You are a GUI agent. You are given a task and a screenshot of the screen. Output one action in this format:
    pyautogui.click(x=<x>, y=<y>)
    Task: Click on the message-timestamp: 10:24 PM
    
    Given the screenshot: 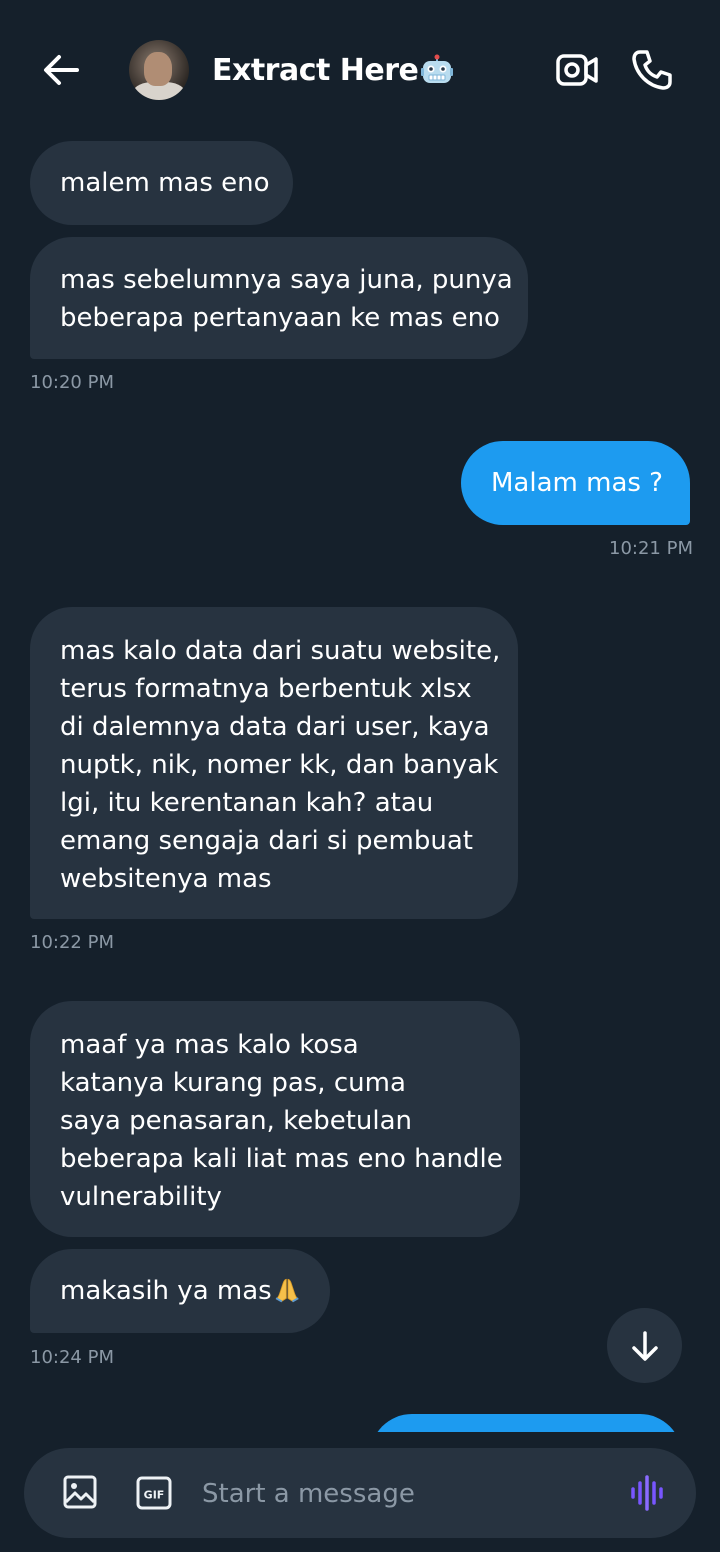 What is the action you would take?
    pyautogui.click(x=72, y=1357)
    